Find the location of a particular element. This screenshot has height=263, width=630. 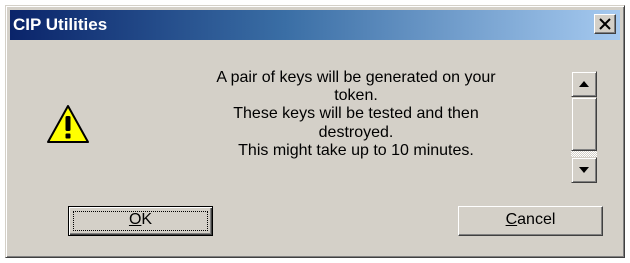

message-line: A pair of keys will be generated on your is located at coordinates (356, 77).